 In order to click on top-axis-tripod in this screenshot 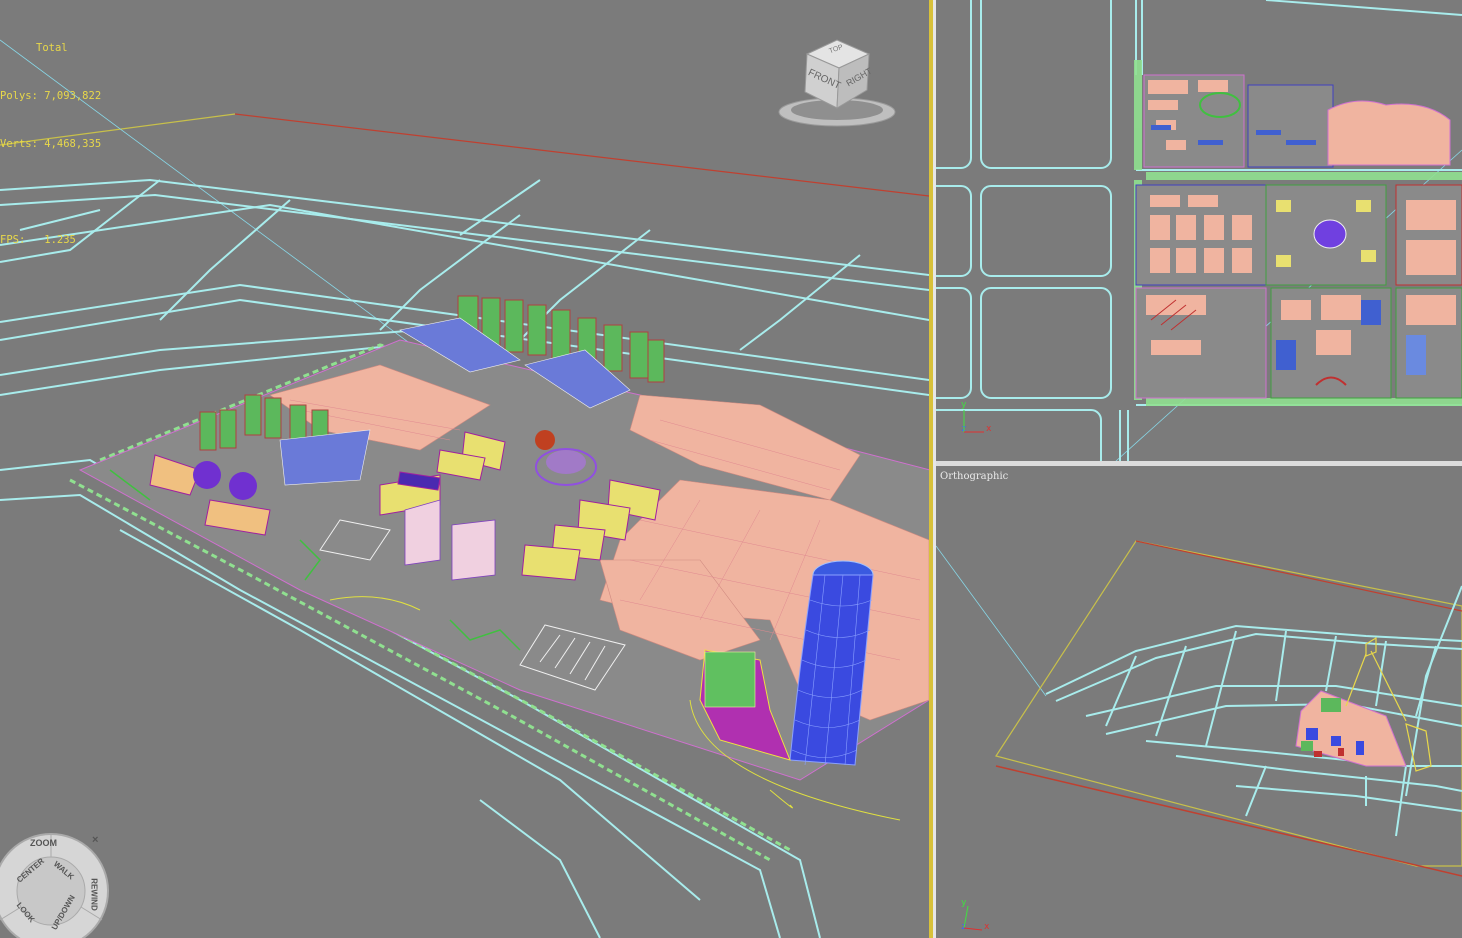, I will do `click(973, 421)`.